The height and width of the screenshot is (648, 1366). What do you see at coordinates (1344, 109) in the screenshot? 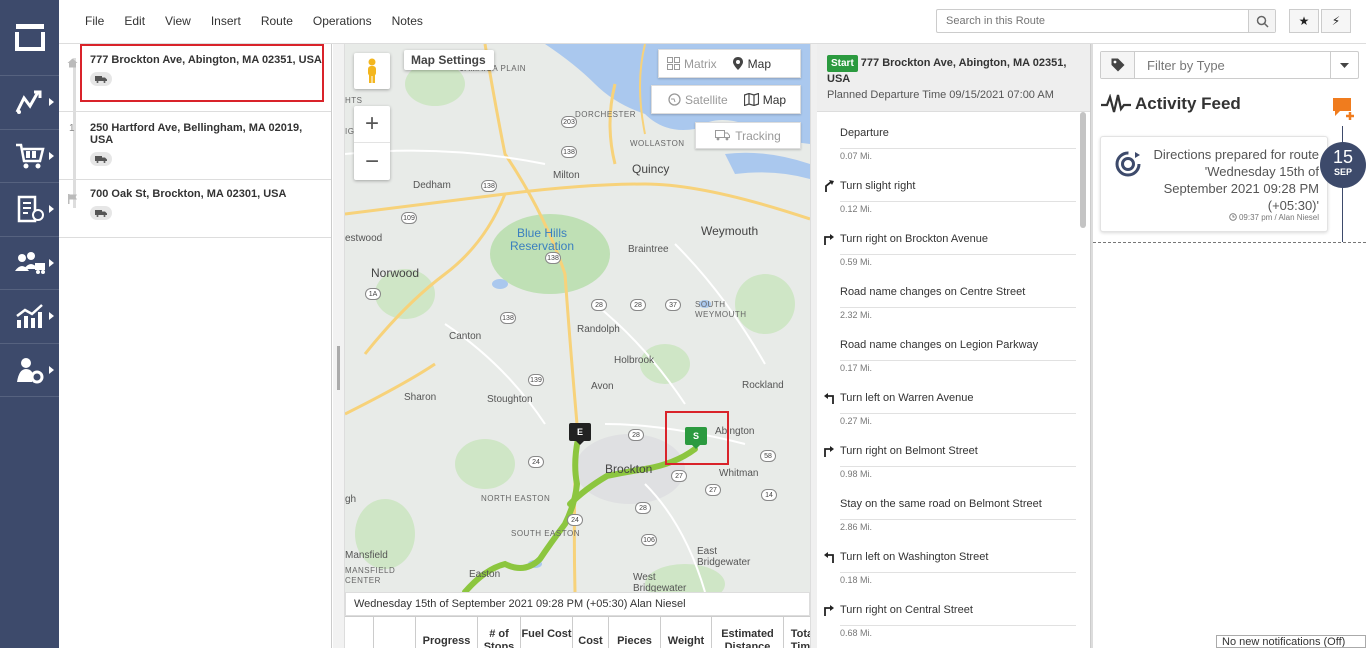
I see `add-note-icon` at bounding box center [1344, 109].